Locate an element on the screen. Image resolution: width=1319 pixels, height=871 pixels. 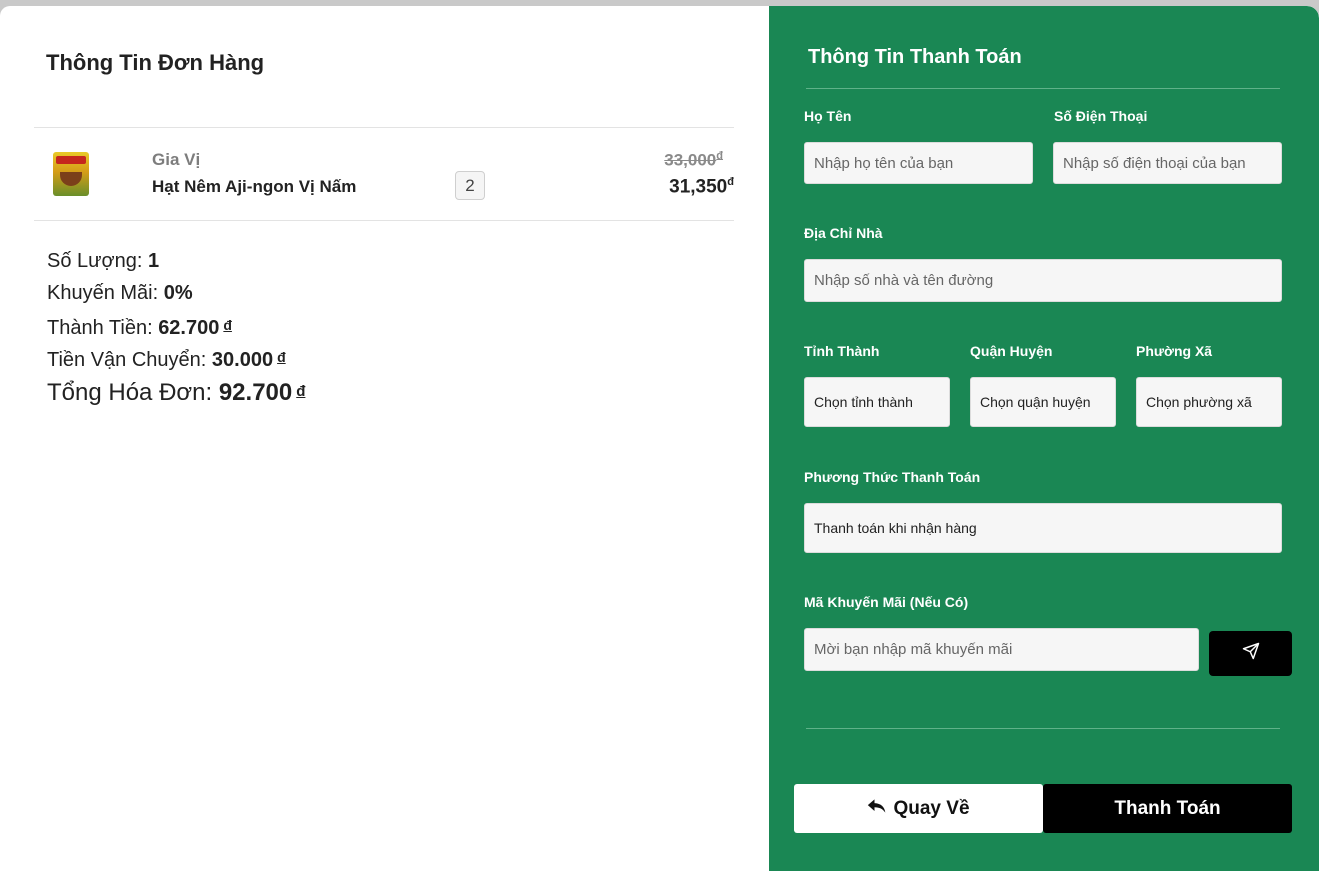
phone-label: Số Điện Thoại is located at coordinates (1101, 116).